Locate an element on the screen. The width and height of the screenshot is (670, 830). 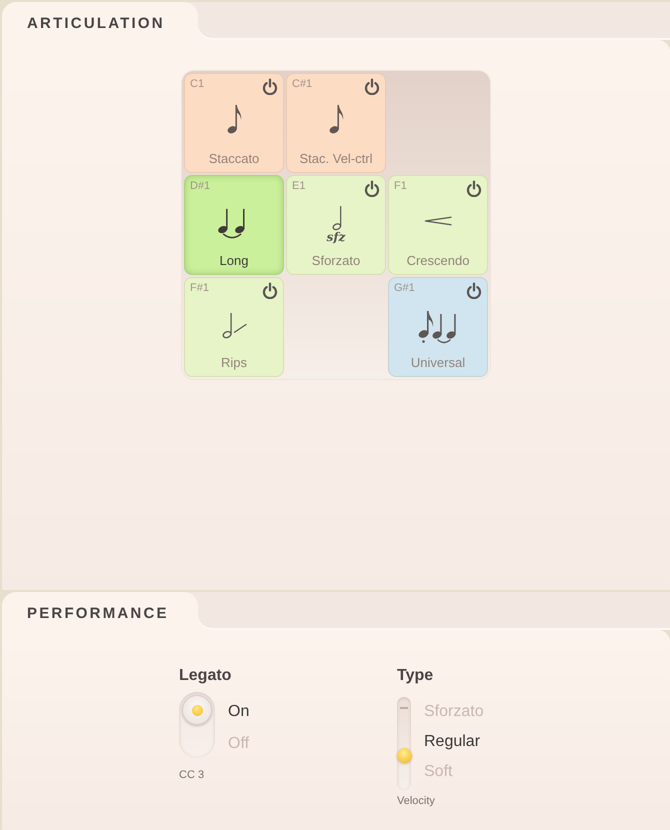
articulation-pad: C1 Staccato is located at coordinates (234, 123).